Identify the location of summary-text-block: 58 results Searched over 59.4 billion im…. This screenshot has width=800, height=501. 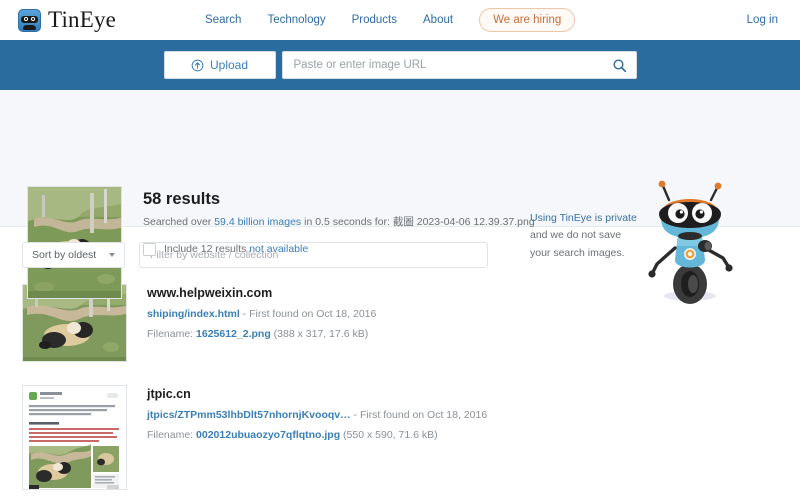
(339, 223).